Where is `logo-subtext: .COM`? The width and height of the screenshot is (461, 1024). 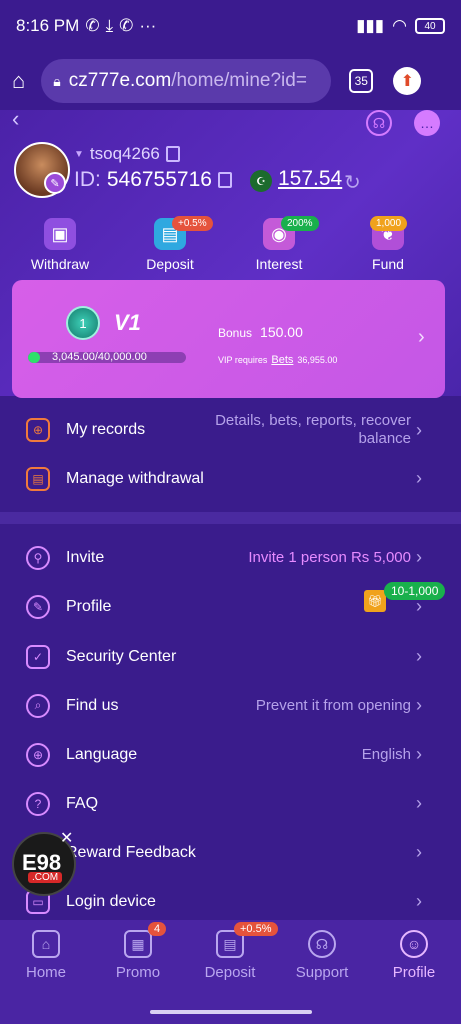
logo-subtext: .COM is located at coordinates (45, 877).